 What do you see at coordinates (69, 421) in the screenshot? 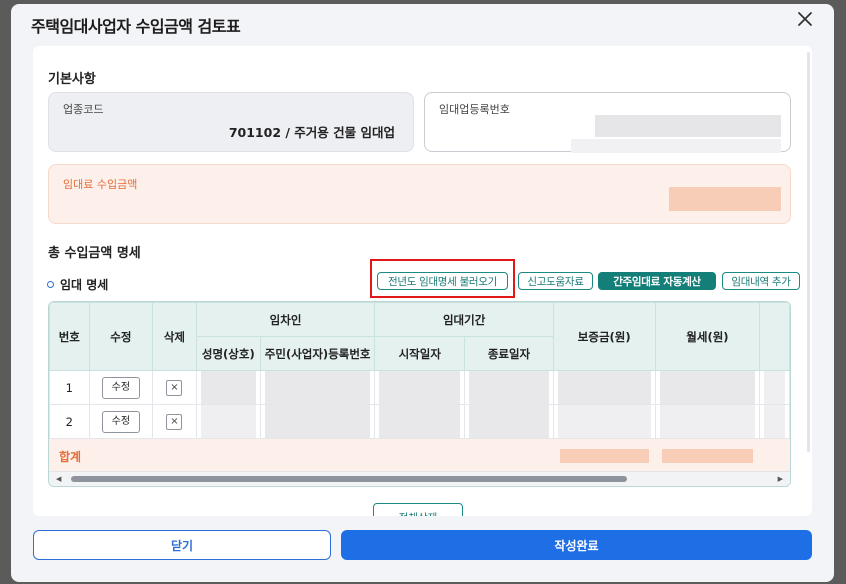
I see `row-no: 2` at bounding box center [69, 421].